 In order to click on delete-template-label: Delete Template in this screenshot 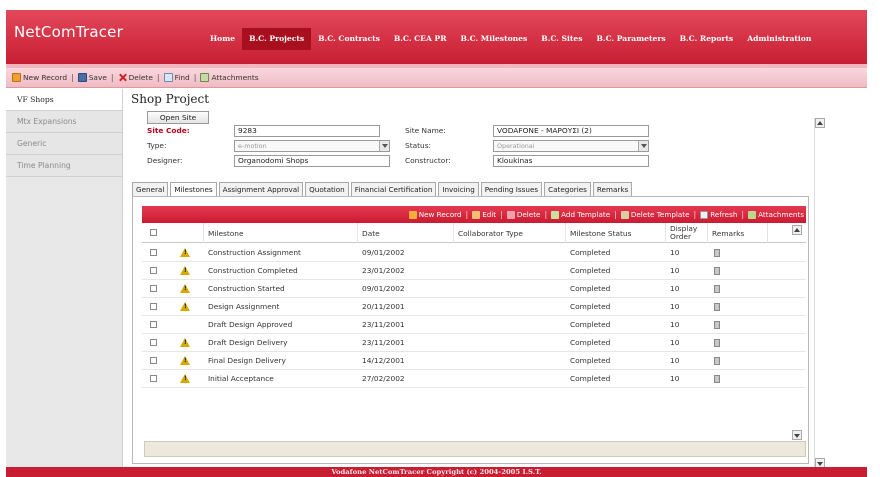, I will do `click(660, 214)`.